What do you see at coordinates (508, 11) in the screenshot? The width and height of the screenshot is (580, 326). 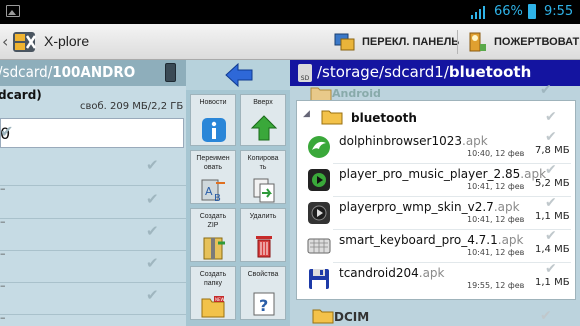 I see `battery-percent: 66%` at bounding box center [508, 11].